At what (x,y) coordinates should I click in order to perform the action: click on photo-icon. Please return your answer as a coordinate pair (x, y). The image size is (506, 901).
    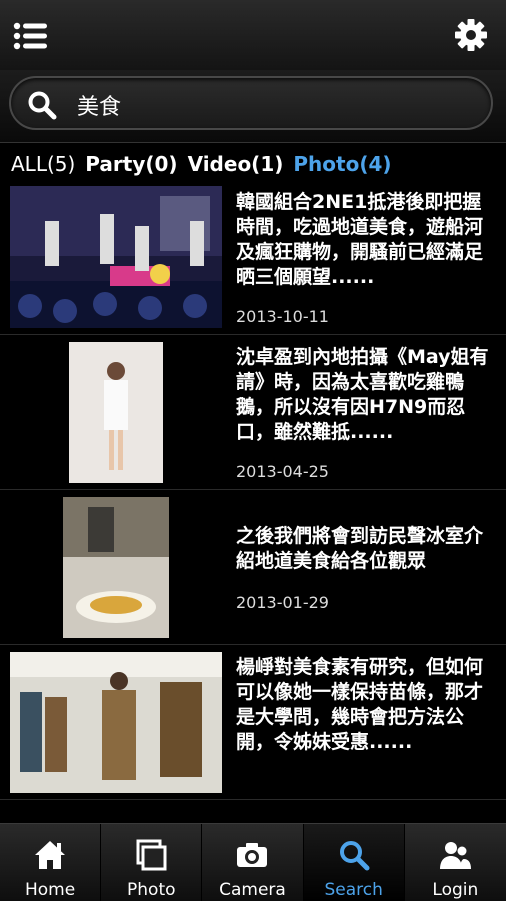
    Looking at the image, I should click on (151, 855).